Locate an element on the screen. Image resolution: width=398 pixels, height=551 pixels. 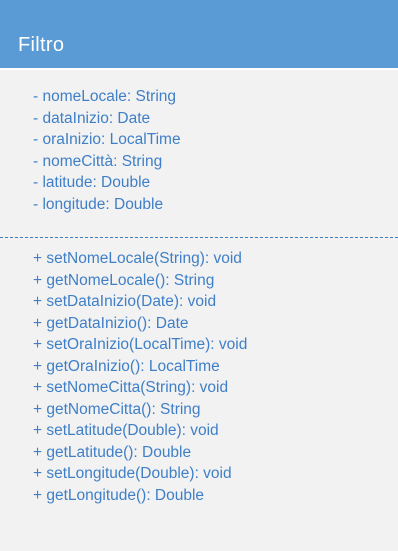
method-item: + getLongitude(): Double is located at coordinates (119, 495).